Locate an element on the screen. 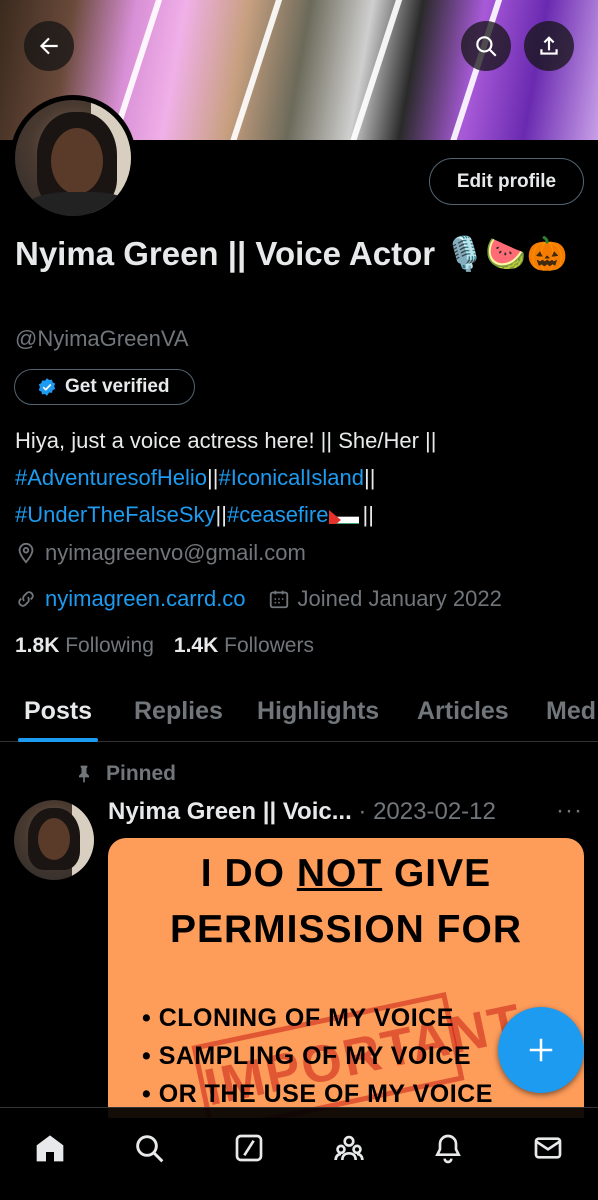 This screenshot has height=1200, width=598. pinned-indicator: Pinned is located at coordinates (125, 774).